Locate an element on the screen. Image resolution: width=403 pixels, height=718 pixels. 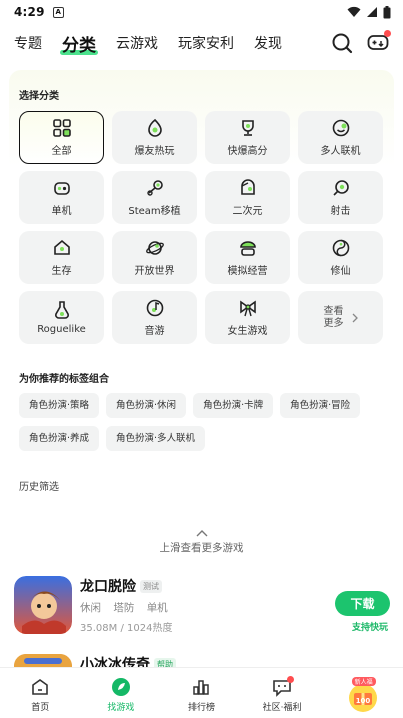
category-simulation: 模拟经营 is located at coordinates (247, 257).